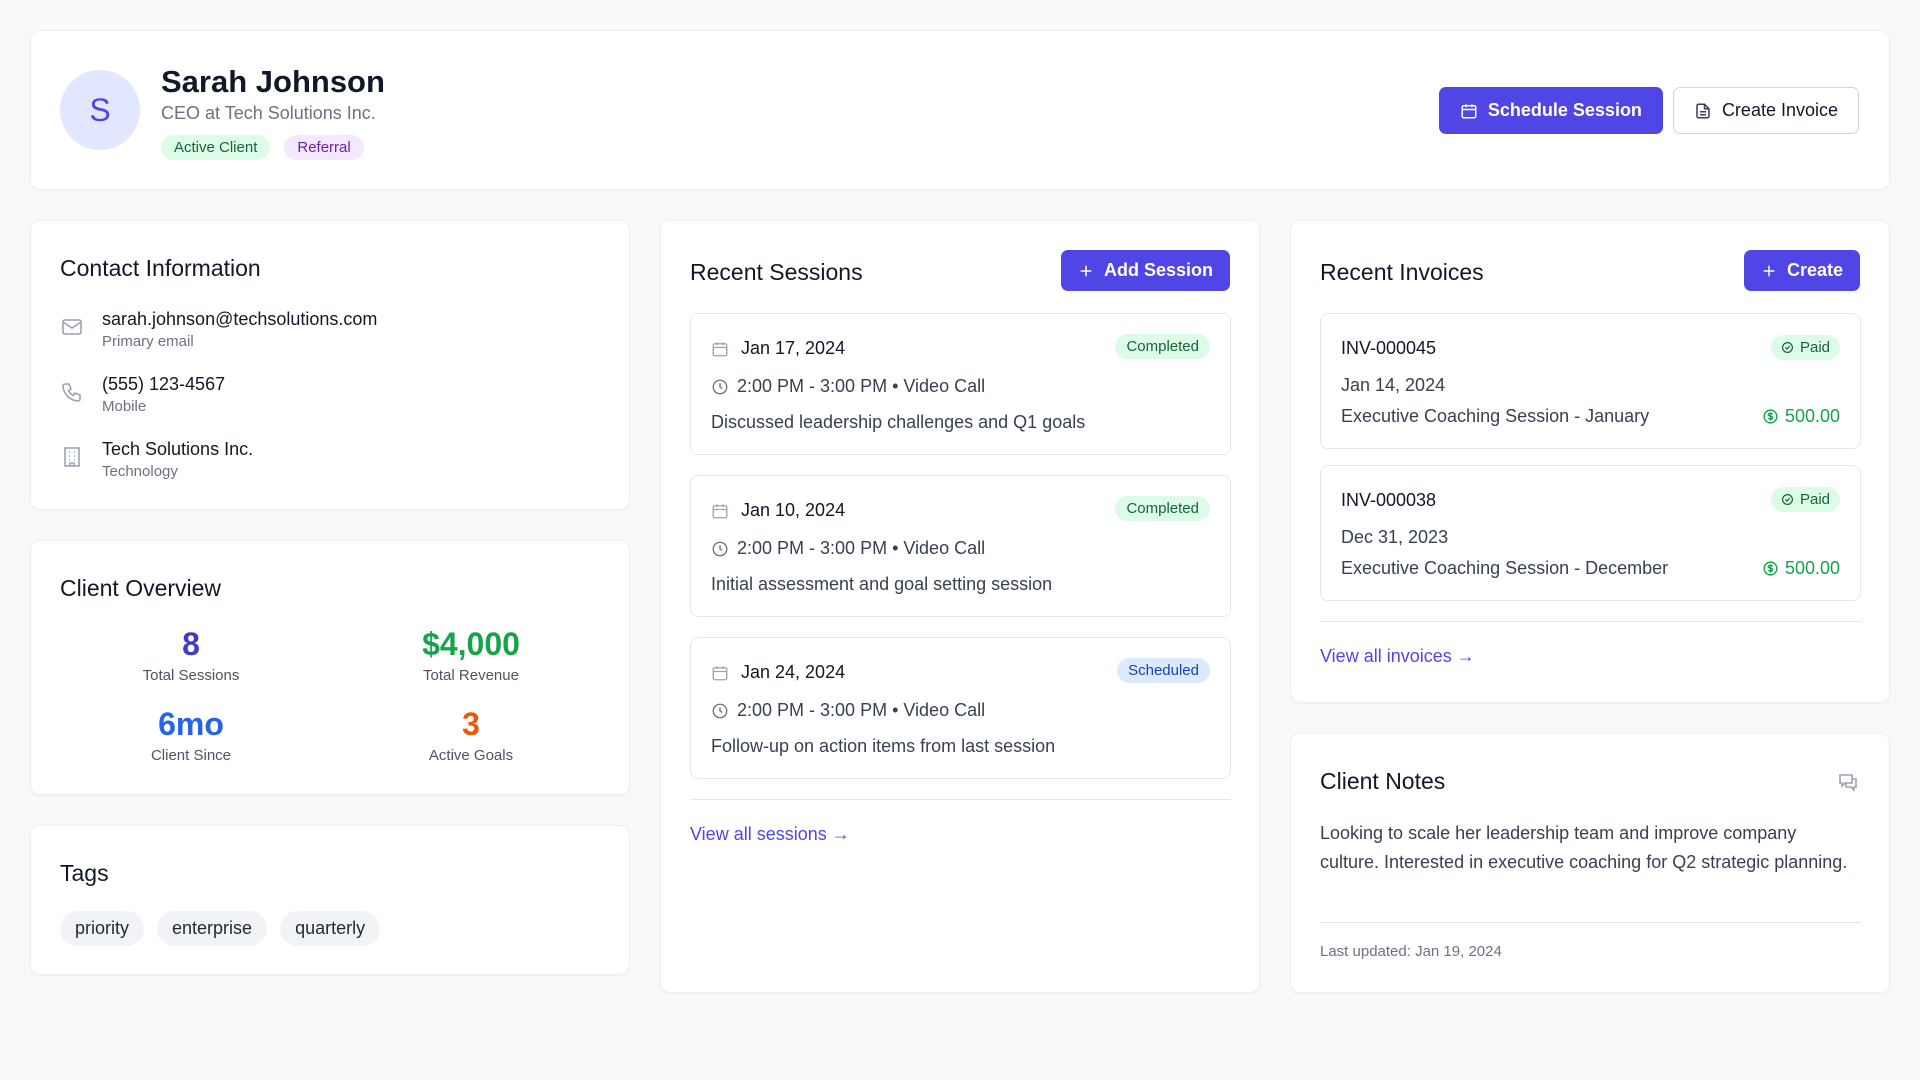  I want to click on building-icon, so click(72, 457).